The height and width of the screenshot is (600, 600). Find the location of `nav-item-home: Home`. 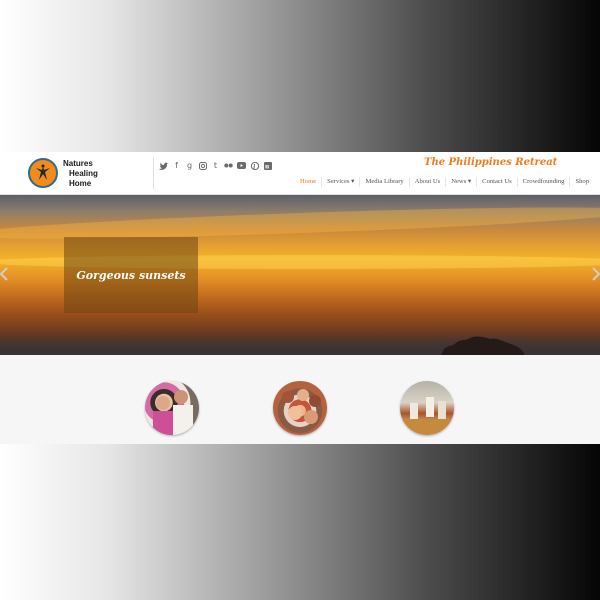

nav-item-home: Home is located at coordinates (308, 182).